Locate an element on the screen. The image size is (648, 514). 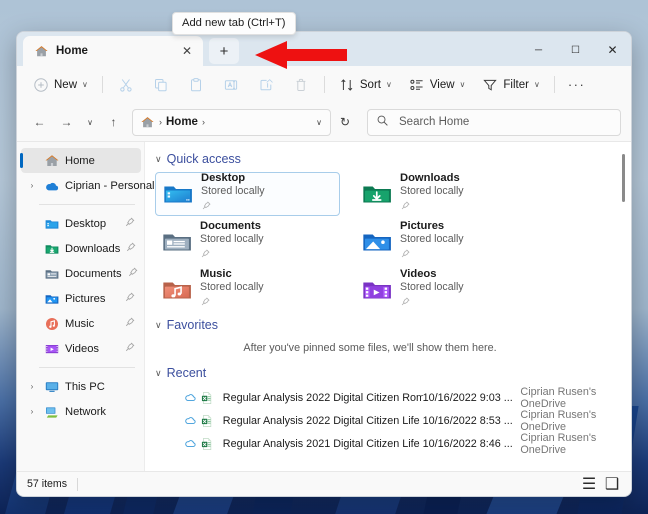
breadcrumb: › Home › ∨ is located at coordinates (231, 122).